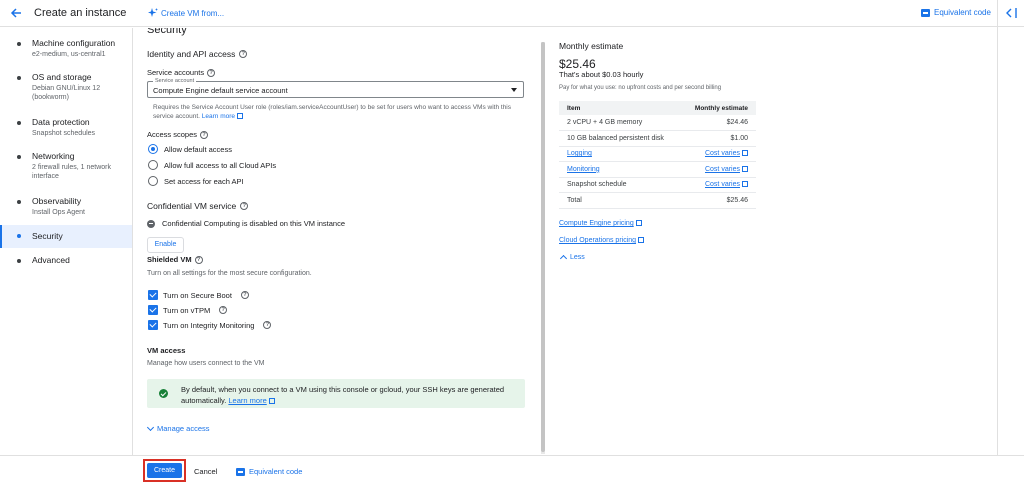 This screenshot has height=485, width=1024. Describe the element at coordinates (620, 108) in the screenshot. I see `column-header-item: Item` at that location.